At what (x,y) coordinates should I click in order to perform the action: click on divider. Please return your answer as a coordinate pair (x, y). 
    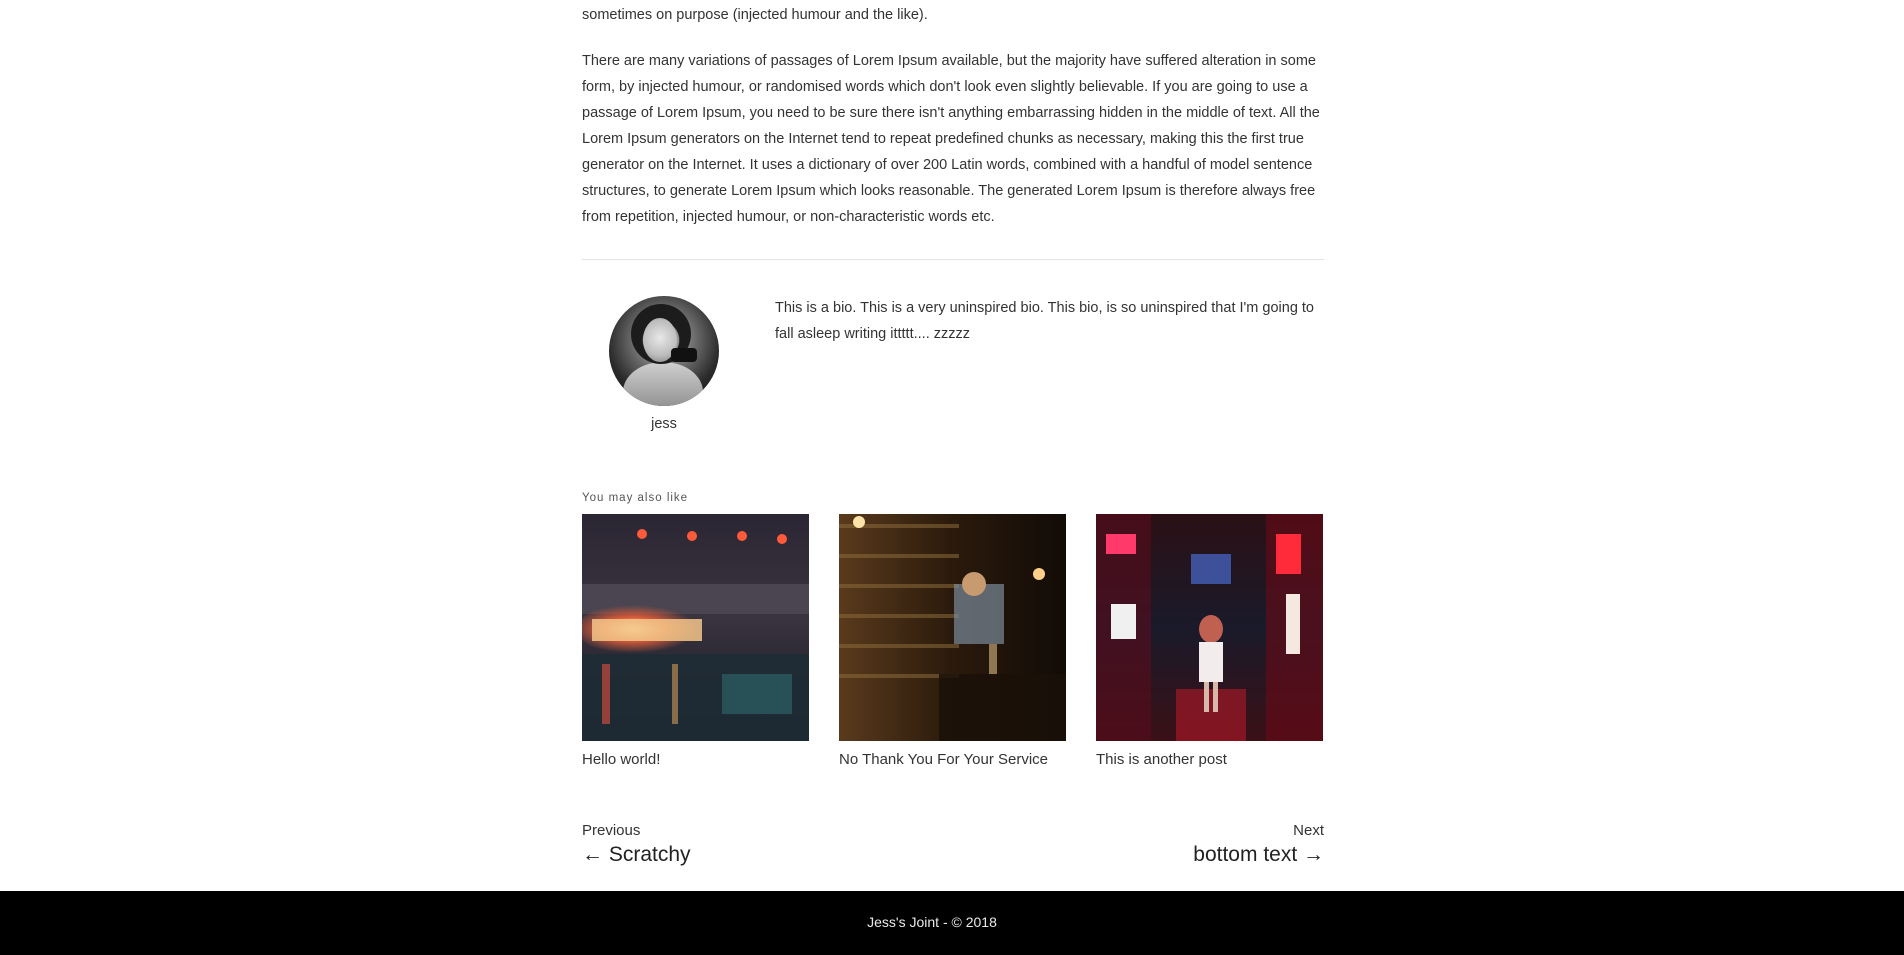
    Looking at the image, I should click on (953, 259).